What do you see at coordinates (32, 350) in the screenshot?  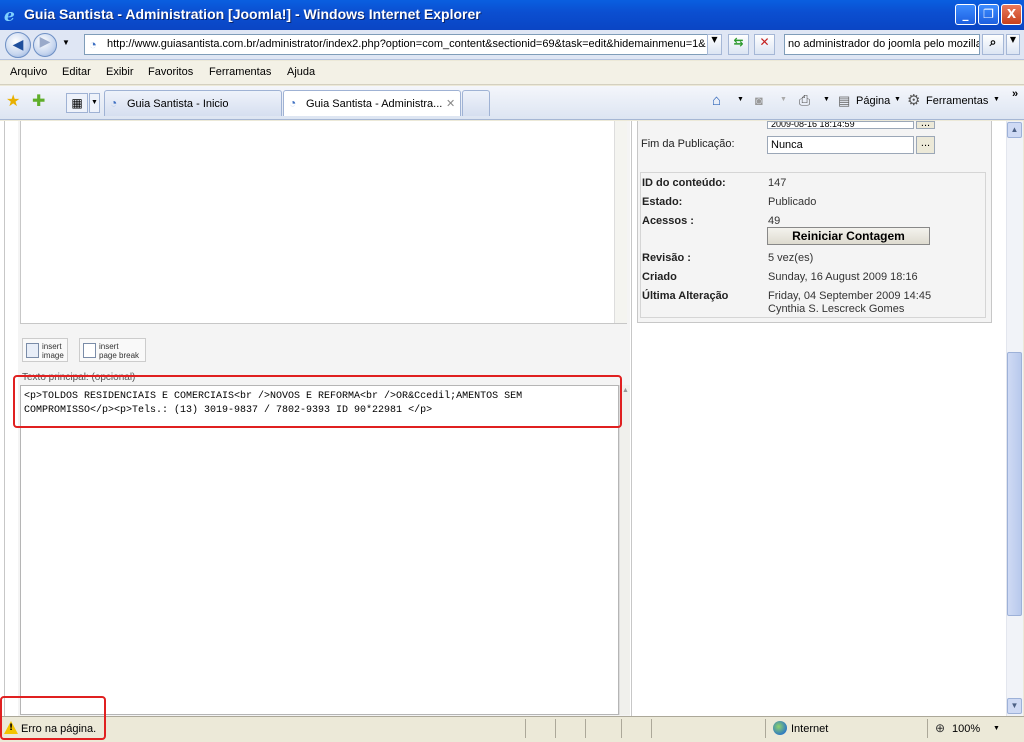 I see `image-icon` at bounding box center [32, 350].